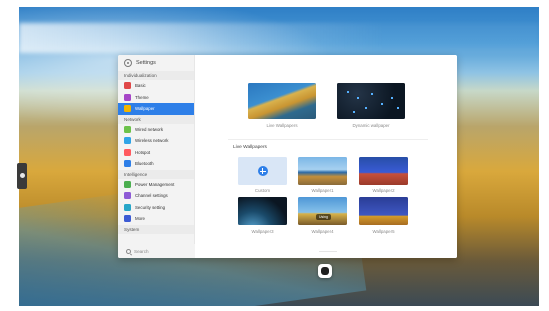  I want to click on wallpaper-tile-custom-label: Custom, so click(262, 190).